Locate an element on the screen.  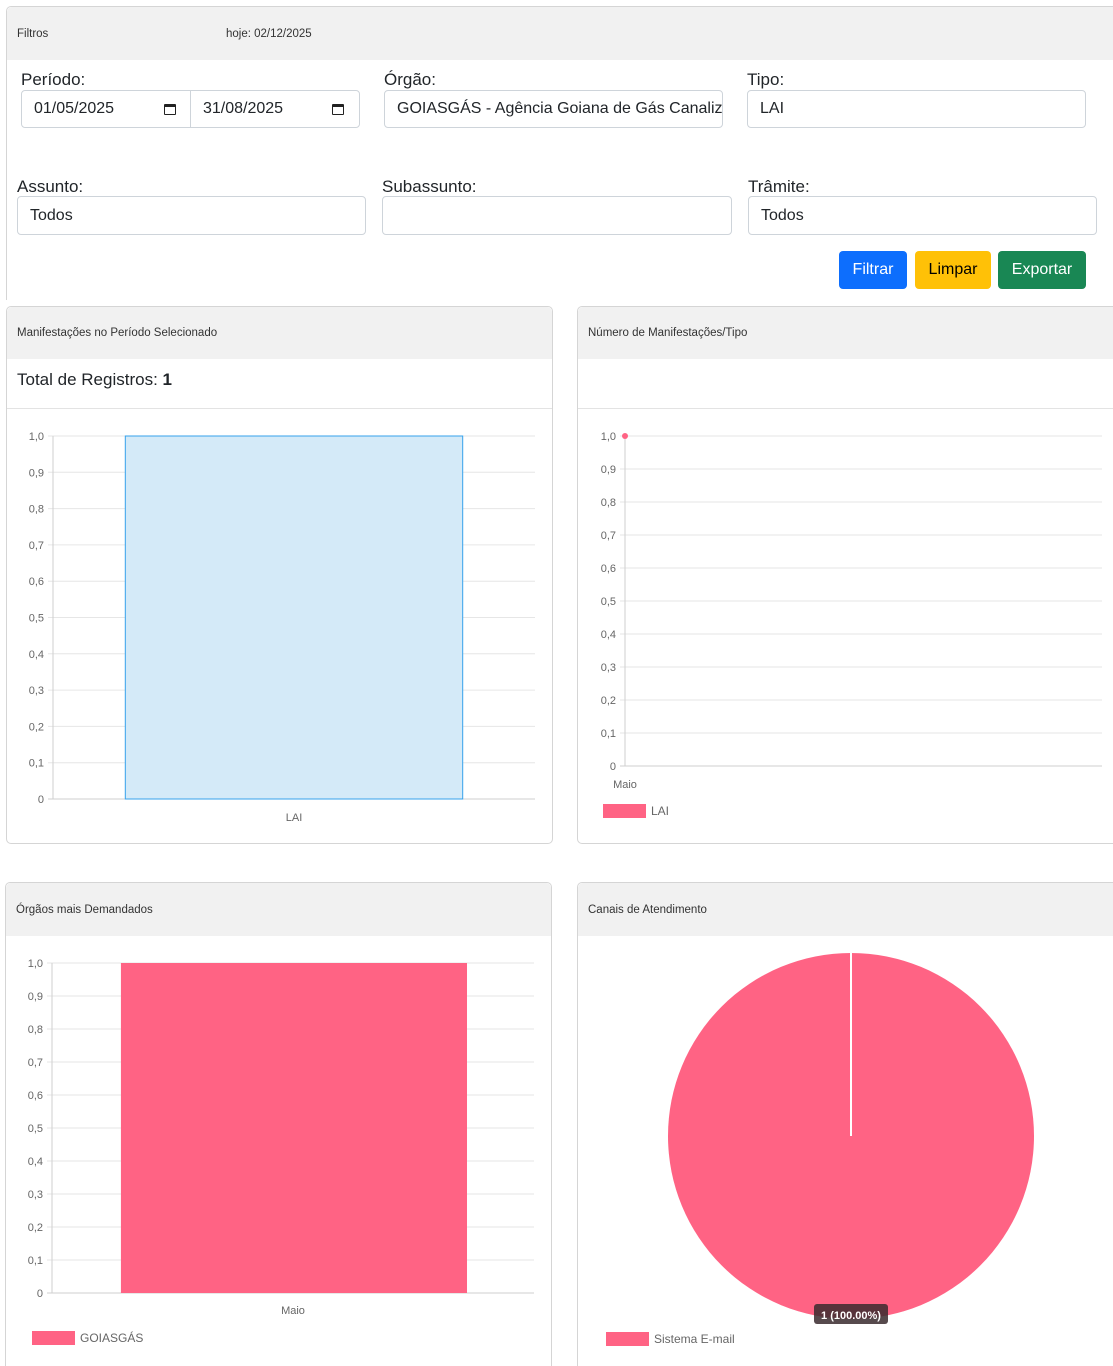
assunto-select: Todos is located at coordinates (191, 215).